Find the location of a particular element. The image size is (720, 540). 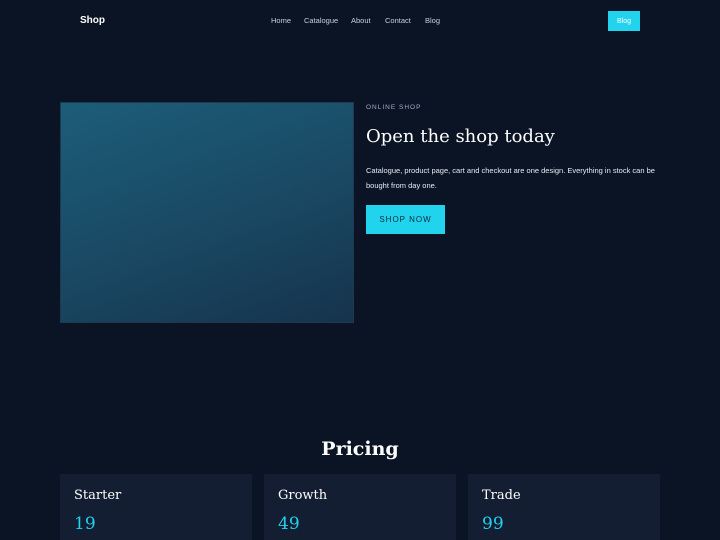

pricing-title: Pricing is located at coordinates (360, 449).